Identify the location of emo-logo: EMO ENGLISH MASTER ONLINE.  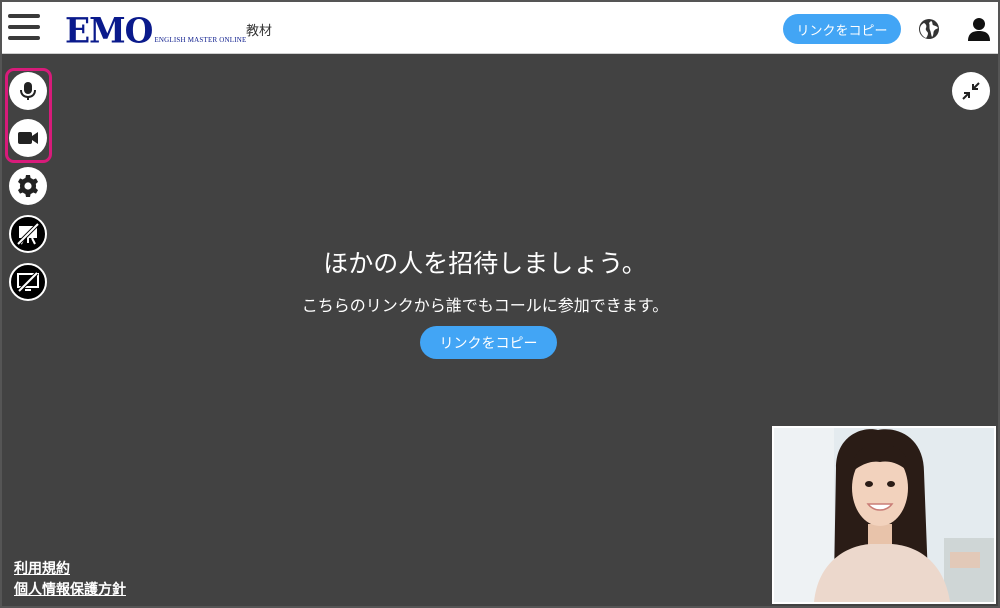
(156, 30).